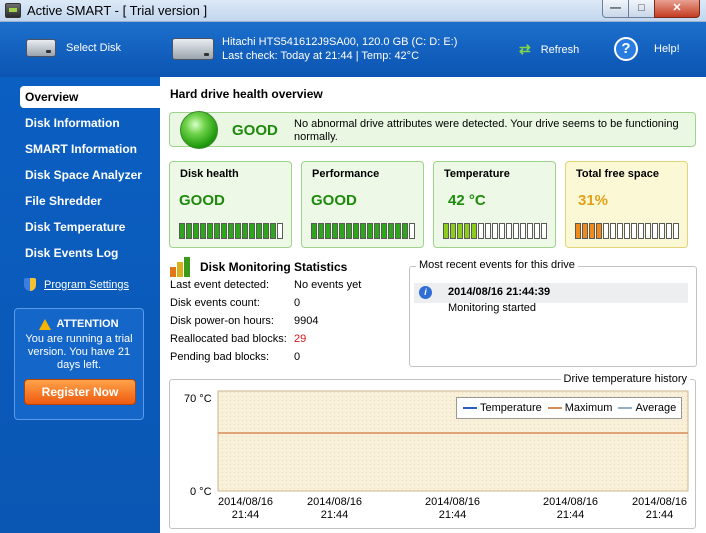  I want to click on events-title: Most recent events for this drive, so click(497, 265).